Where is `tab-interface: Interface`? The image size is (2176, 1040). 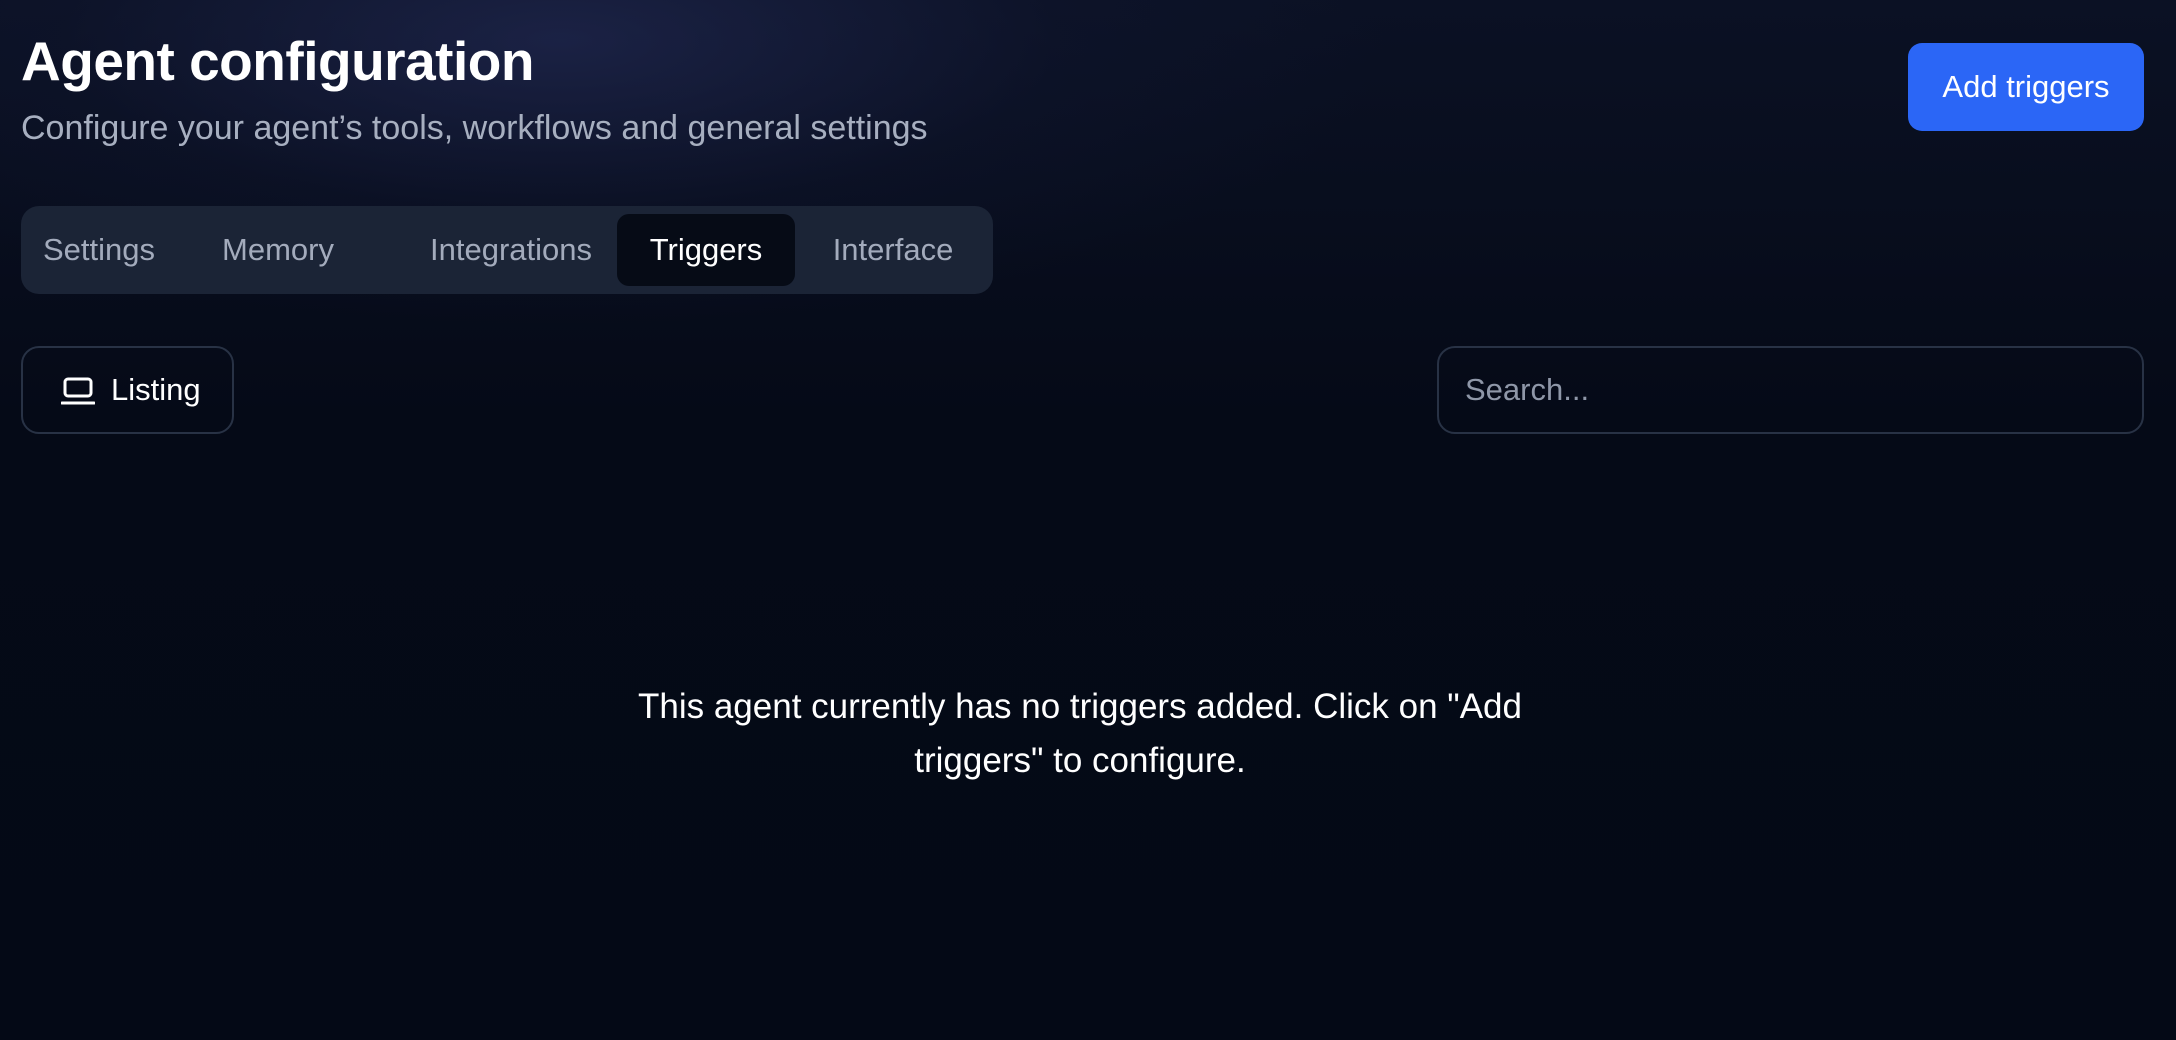 tab-interface: Interface is located at coordinates (893, 250).